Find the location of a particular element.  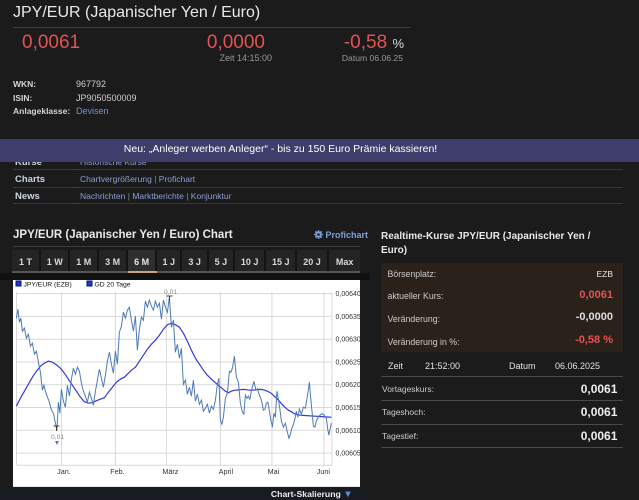

svg-text: 0,00635 is located at coordinates (347, 317).